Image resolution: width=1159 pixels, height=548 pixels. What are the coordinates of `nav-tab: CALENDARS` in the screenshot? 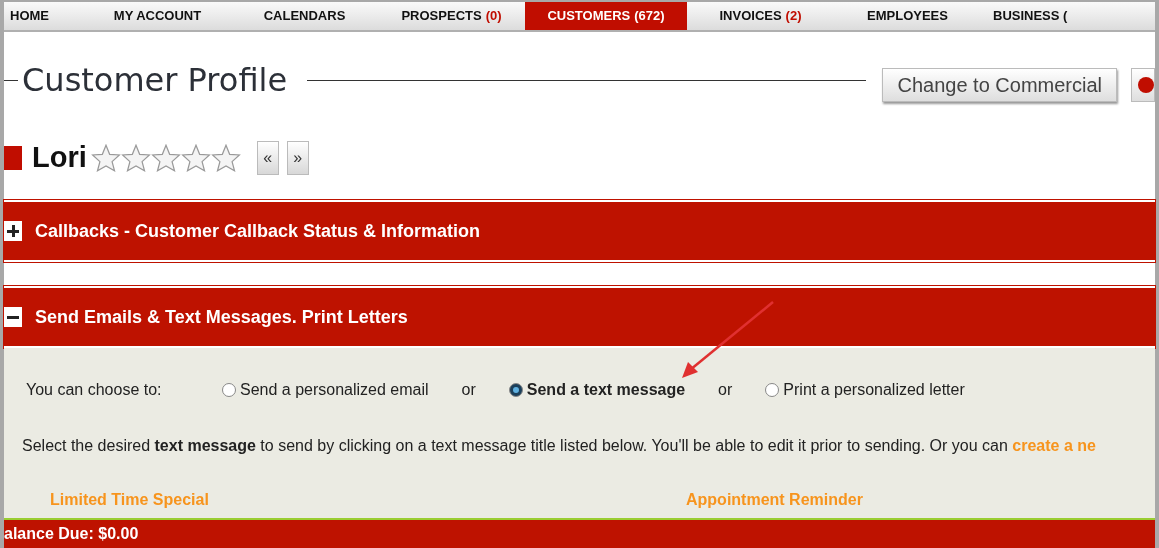 It's located at (304, 16).